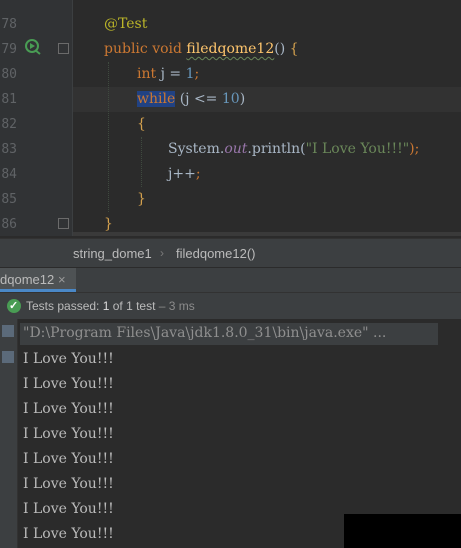 The height and width of the screenshot is (548, 461). I want to click on status-time: – 3 ms, so click(175, 306).